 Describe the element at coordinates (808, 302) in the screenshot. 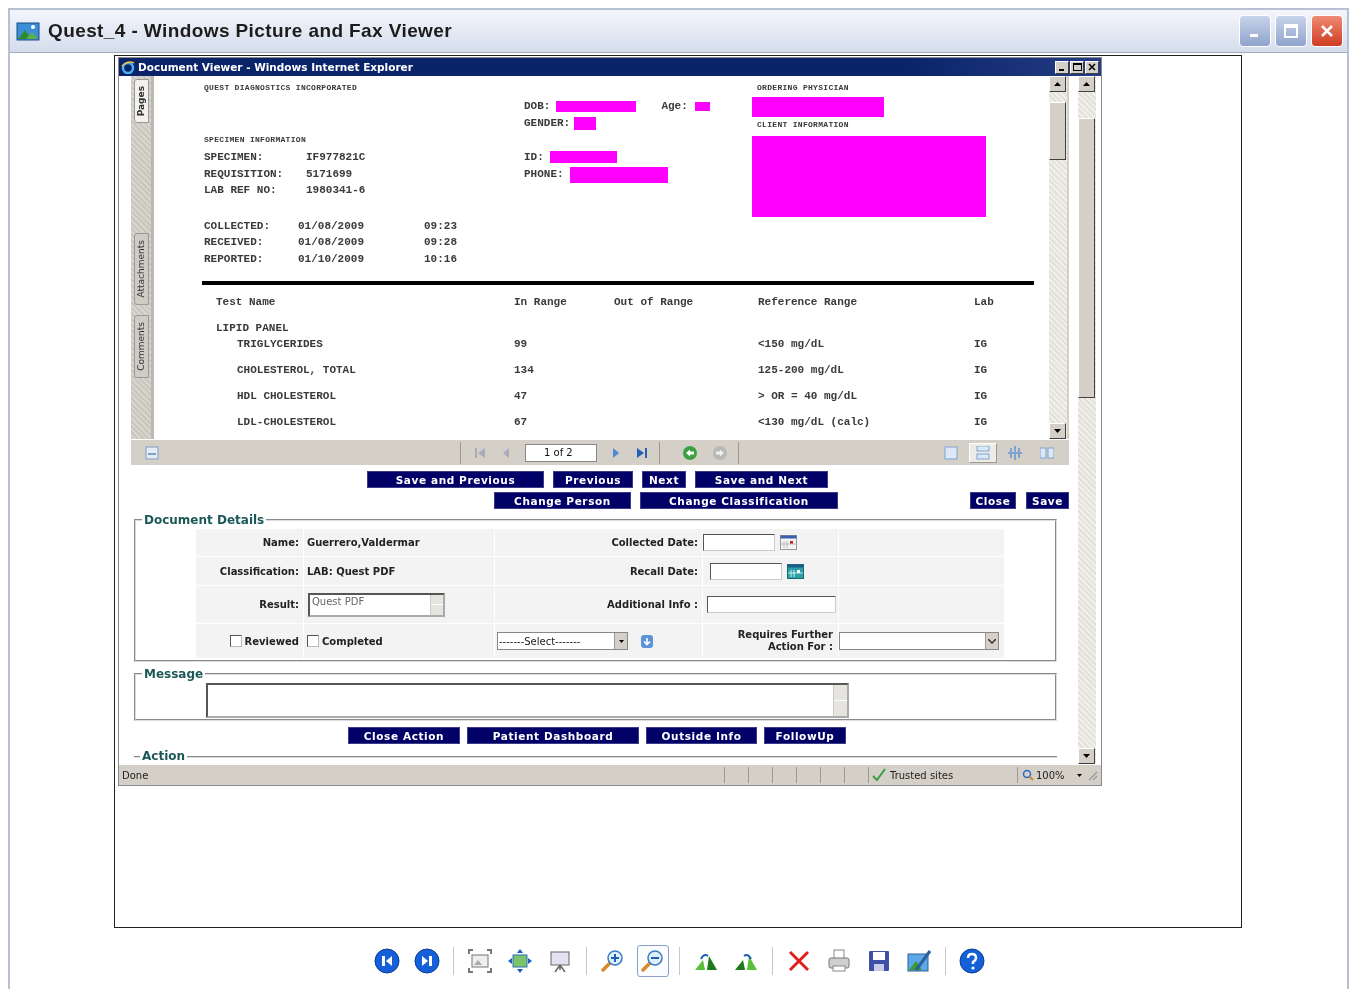

I see `column-header: Reference Range` at that location.